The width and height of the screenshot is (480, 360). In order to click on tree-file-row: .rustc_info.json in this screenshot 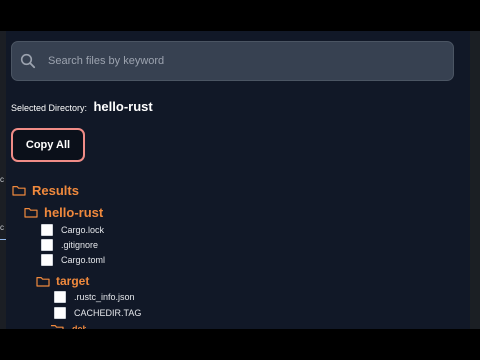, I will do `click(94, 297)`.